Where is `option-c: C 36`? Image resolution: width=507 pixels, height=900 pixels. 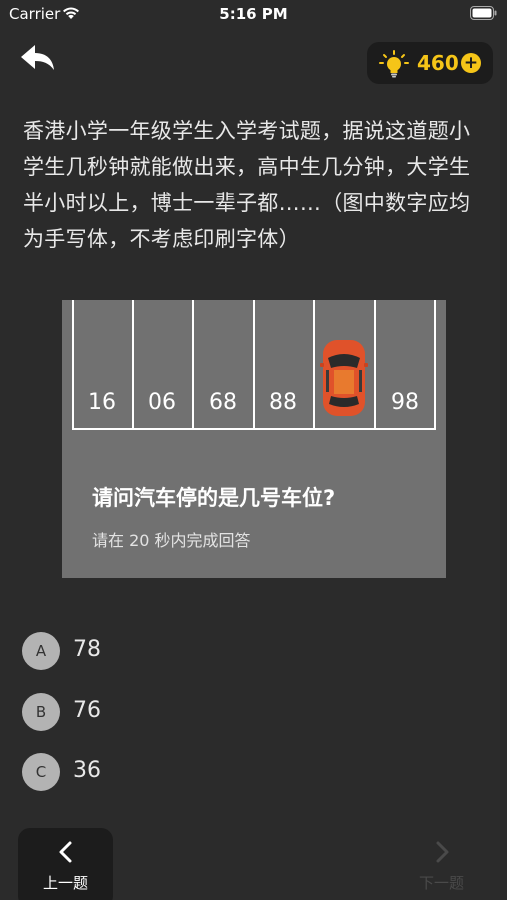 option-c: C 36 is located at coordinates (172, 773).